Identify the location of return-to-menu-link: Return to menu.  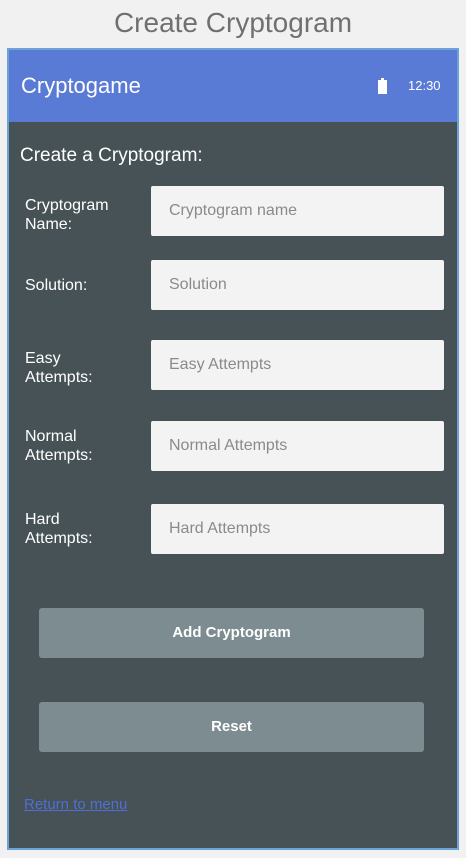
(75, 805).